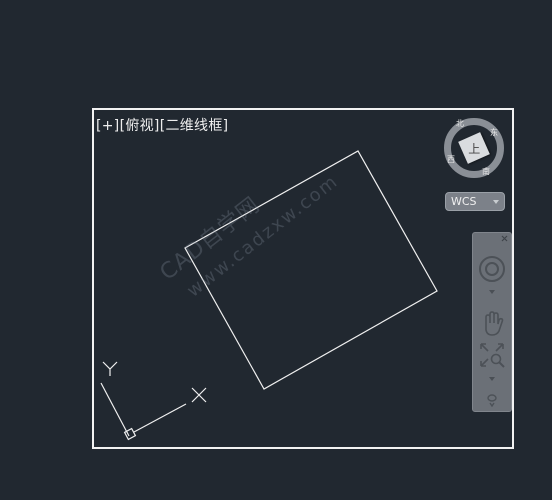  Describe the element at coordinates (140, 126) in the screenshot. I see `view-orientation-button: [俯视]` at that location.